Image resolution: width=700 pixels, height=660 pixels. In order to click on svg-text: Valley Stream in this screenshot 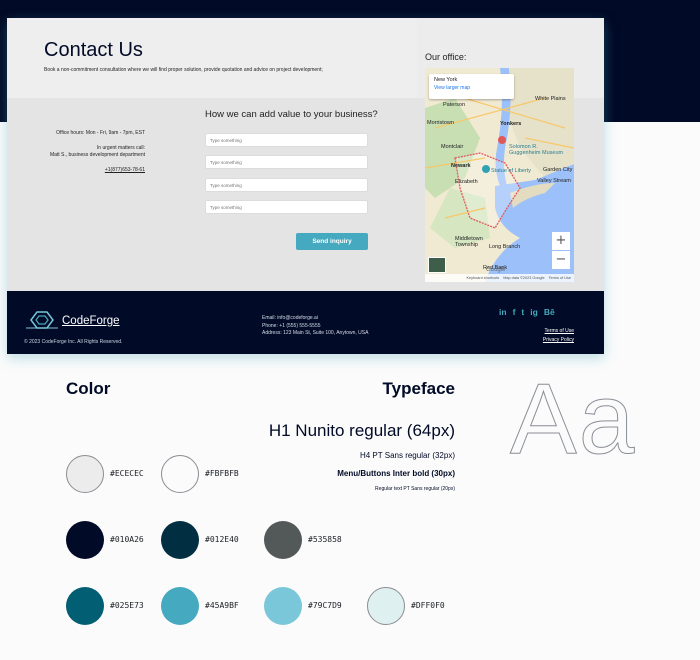, I will do `click(554, 181)`.